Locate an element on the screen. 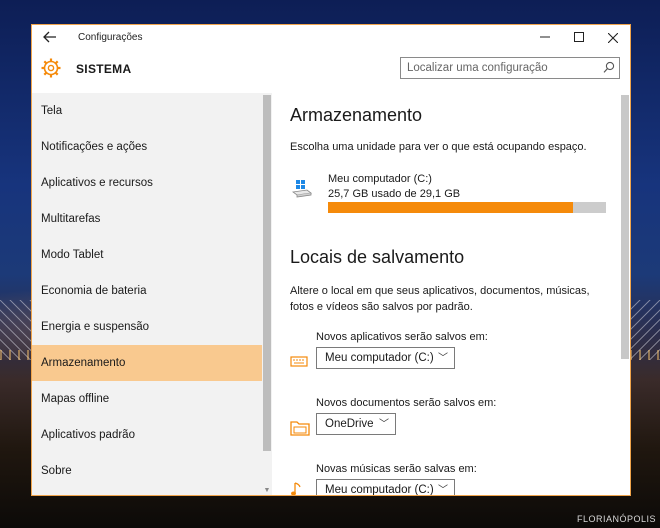  gear-icon is located at coordinates (51, 68).